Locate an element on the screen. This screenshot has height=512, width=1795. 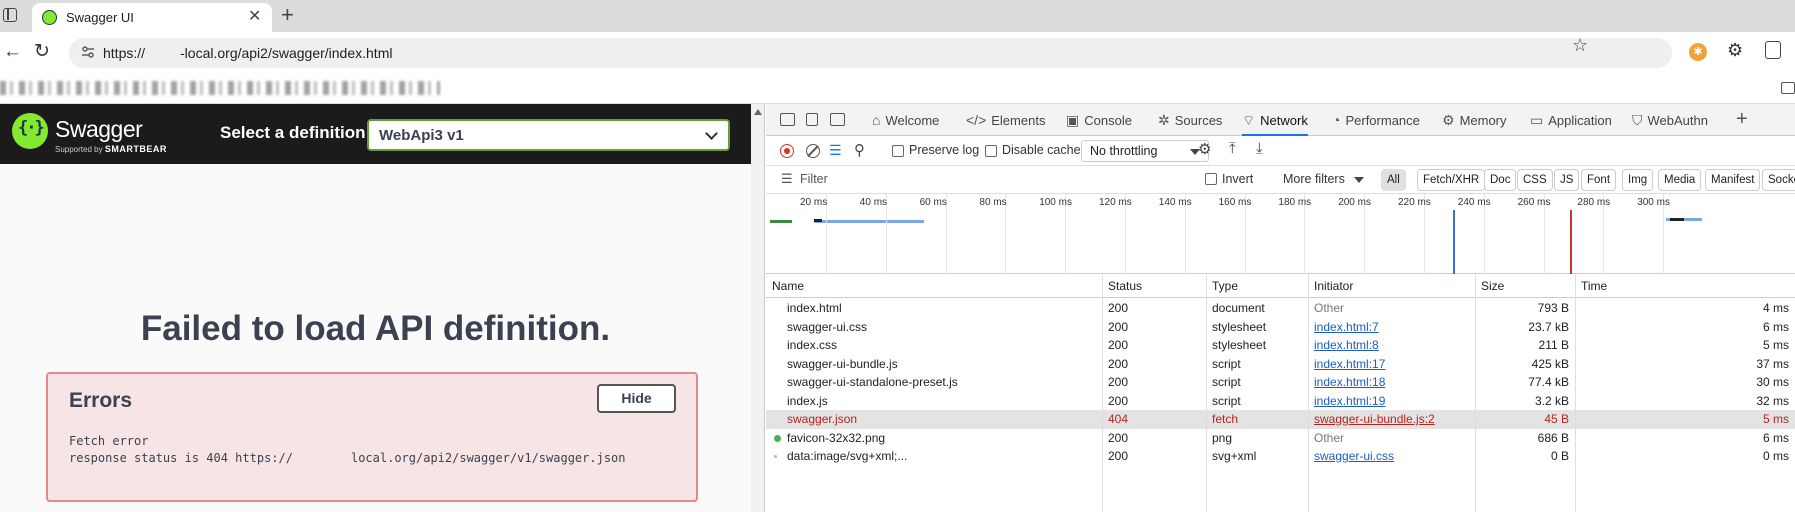
tab-webauthn: ⛉ WebAuthn is located at coordinates (1670, 120).